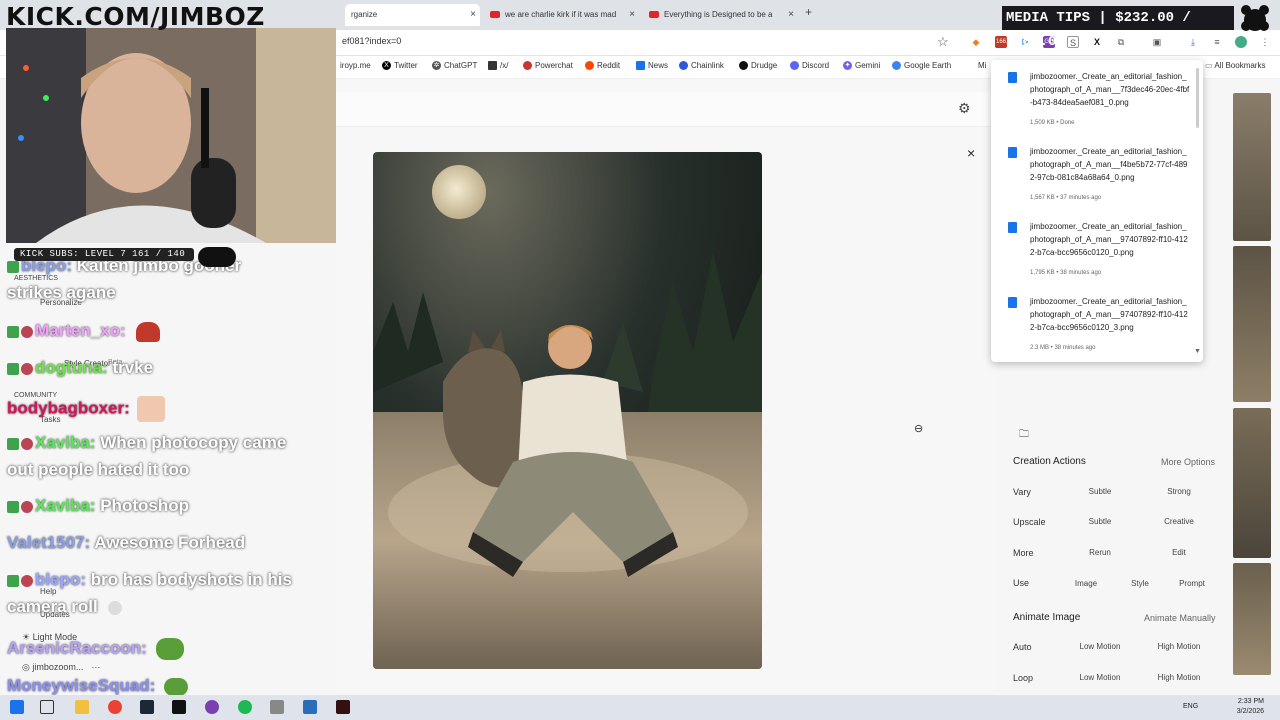  Describe the element at coordinates (13, 266) in the screenshot. I see `sub-badge-icon` at that location.